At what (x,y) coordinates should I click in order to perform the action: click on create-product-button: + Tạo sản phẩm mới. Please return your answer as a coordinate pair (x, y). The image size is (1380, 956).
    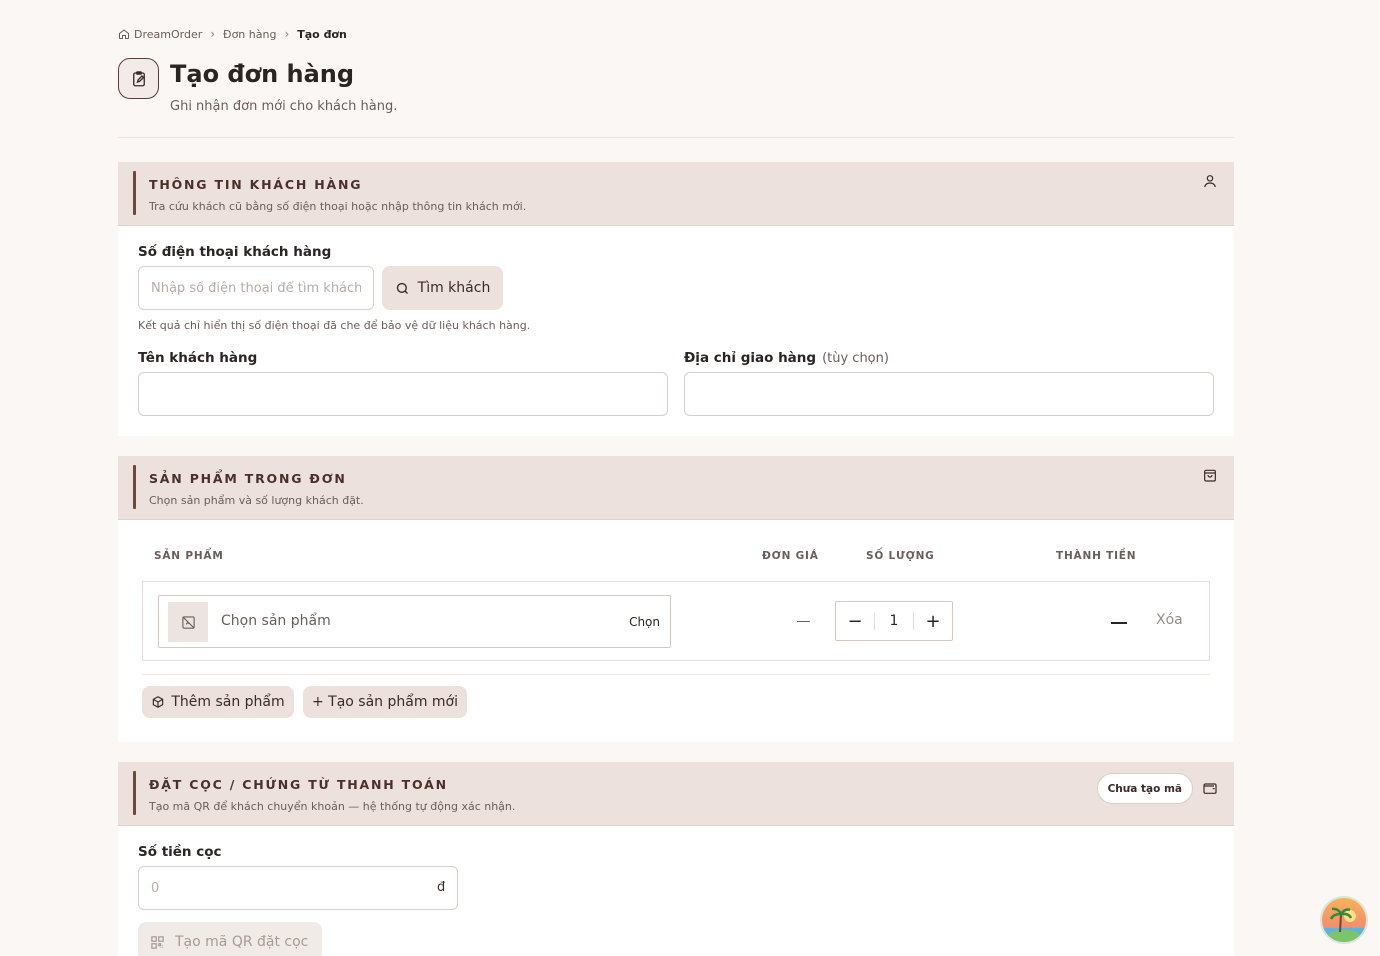
    Looking at the image, I should click on (385, 702).